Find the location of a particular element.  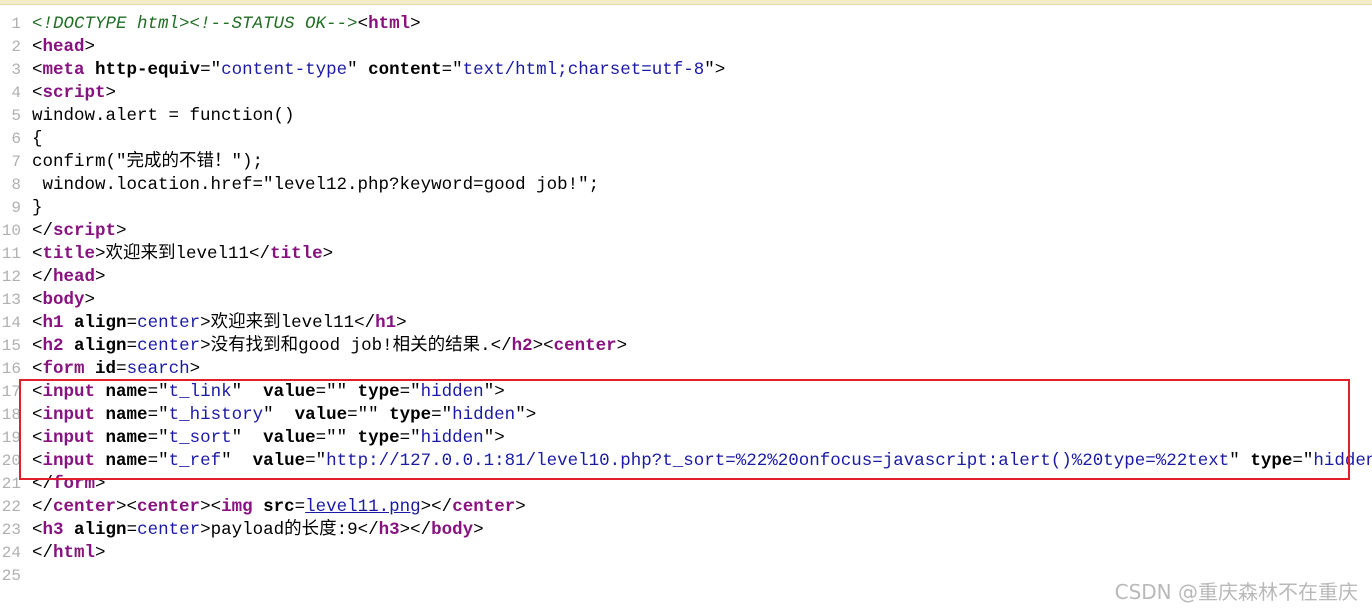

code-token: content is located at coordinates (405, 70).